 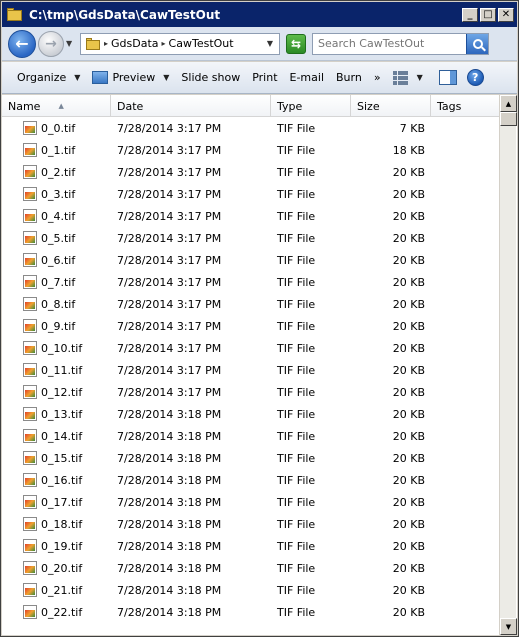 I want to click on vertical-scrollbar: ▲ ▼, so click(x=508, y=365).